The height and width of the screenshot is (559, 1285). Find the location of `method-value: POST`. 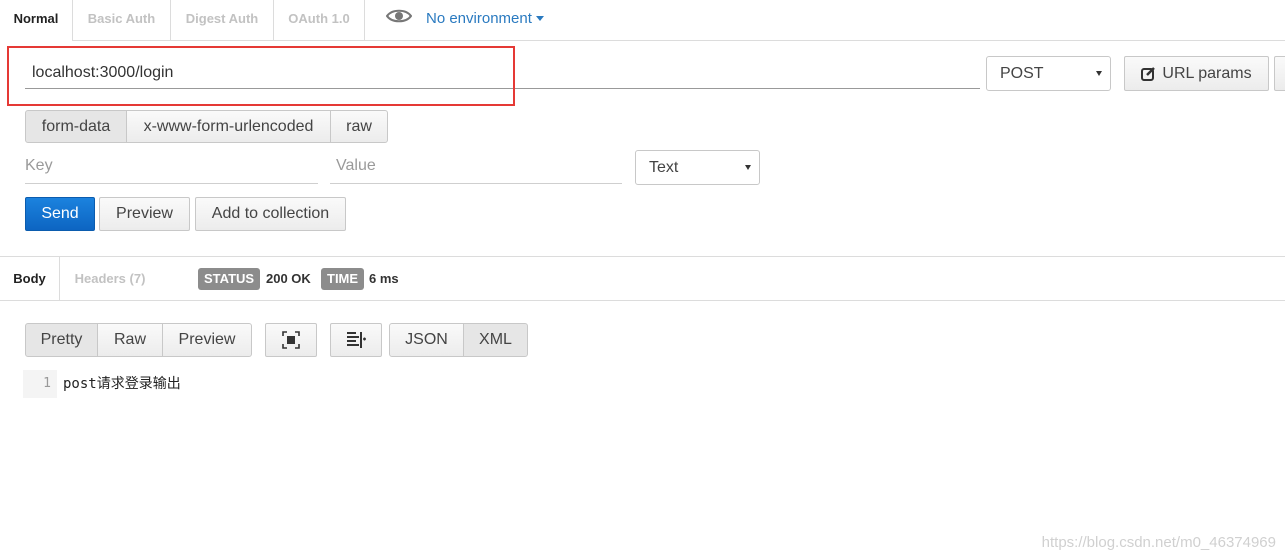

method-value: POST is located at coordinates (1022, 73).